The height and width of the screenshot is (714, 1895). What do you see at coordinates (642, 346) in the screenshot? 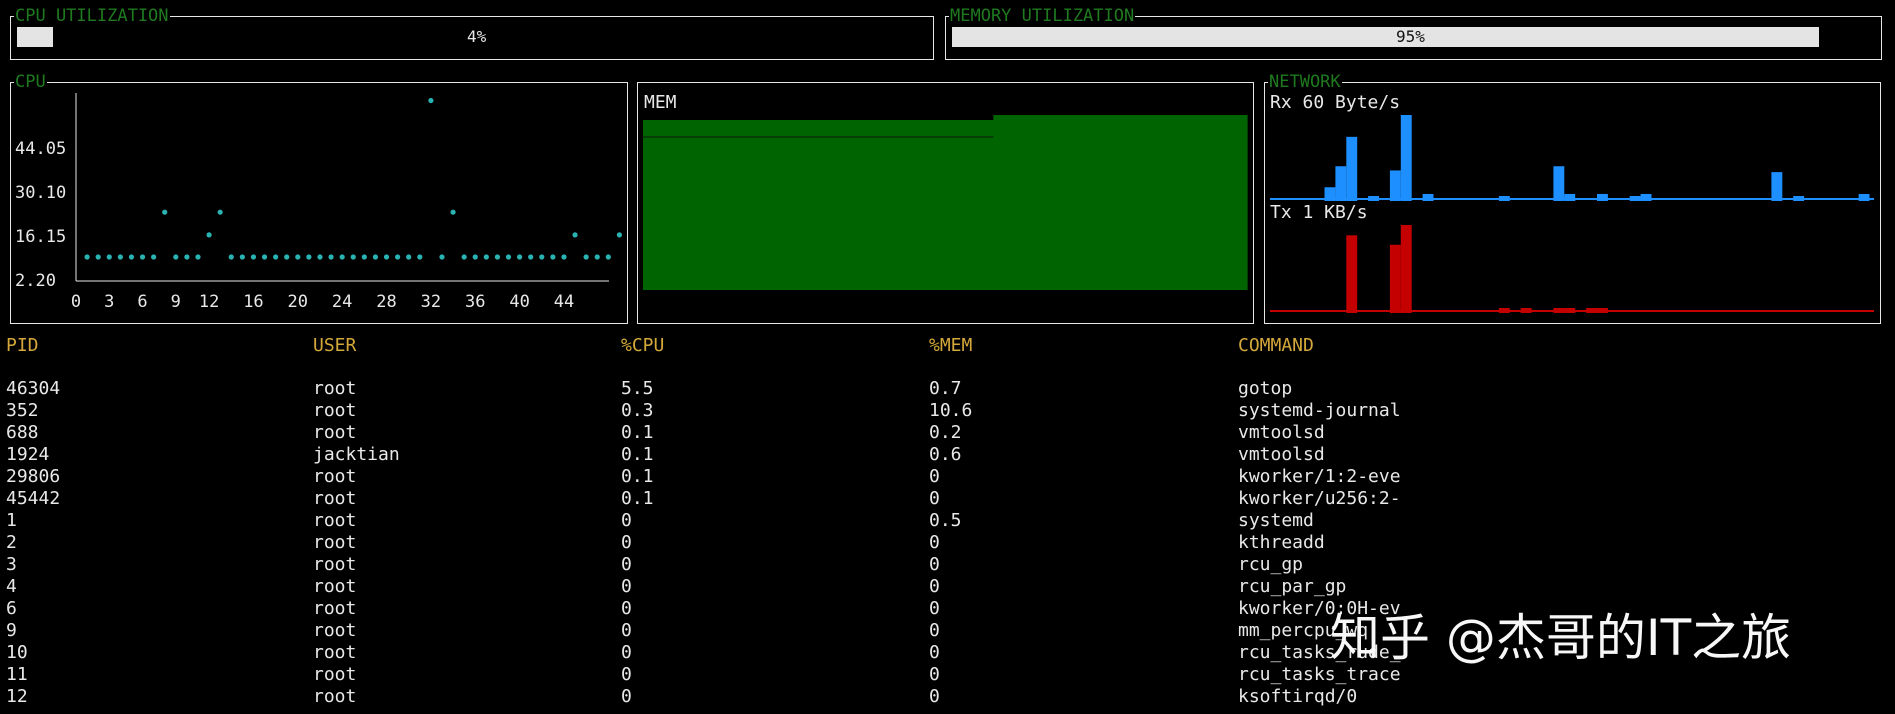
I see `header-cpu: %CPU` at bounding box center [642, 346].